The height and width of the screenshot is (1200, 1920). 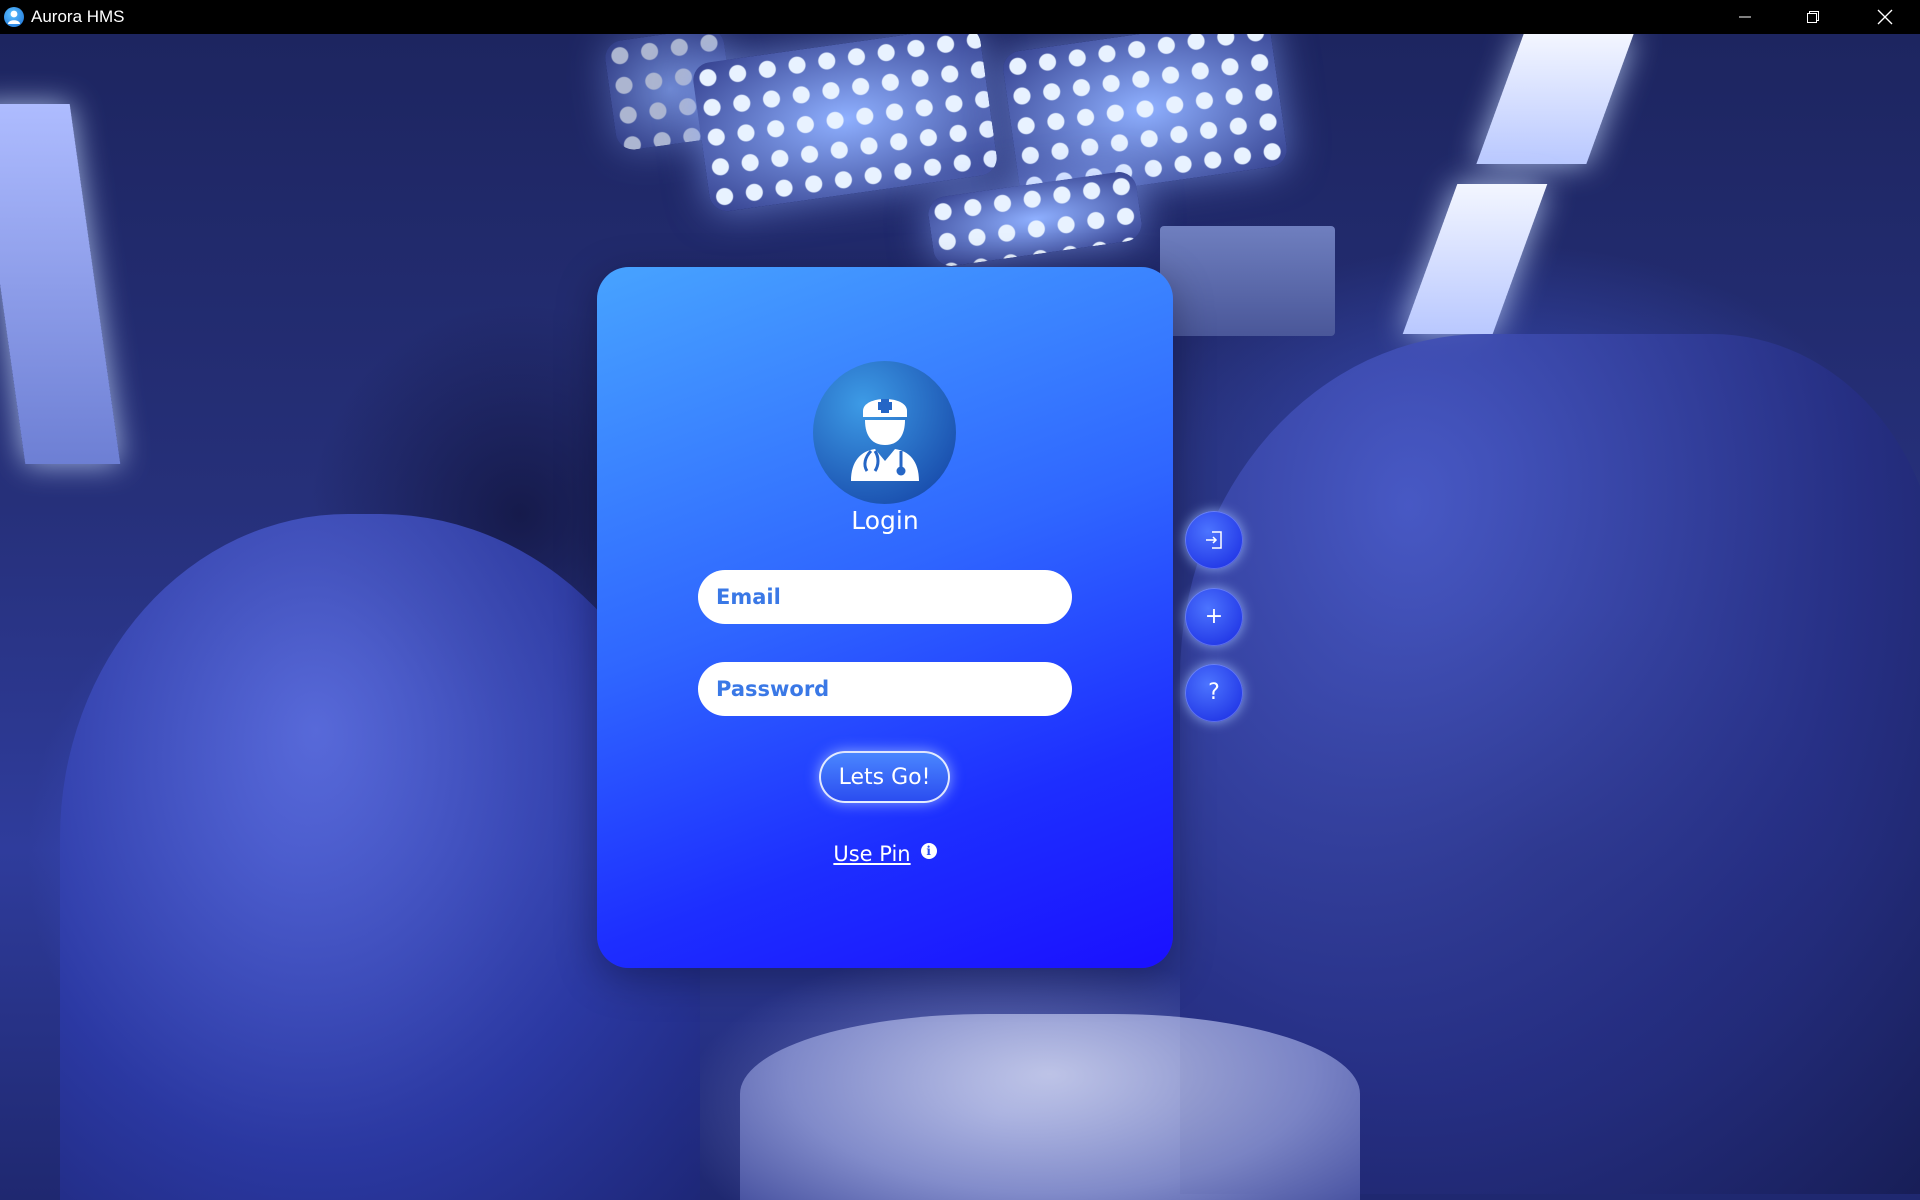 I want to click on app-logo-icon, so click(x=14, y=17).